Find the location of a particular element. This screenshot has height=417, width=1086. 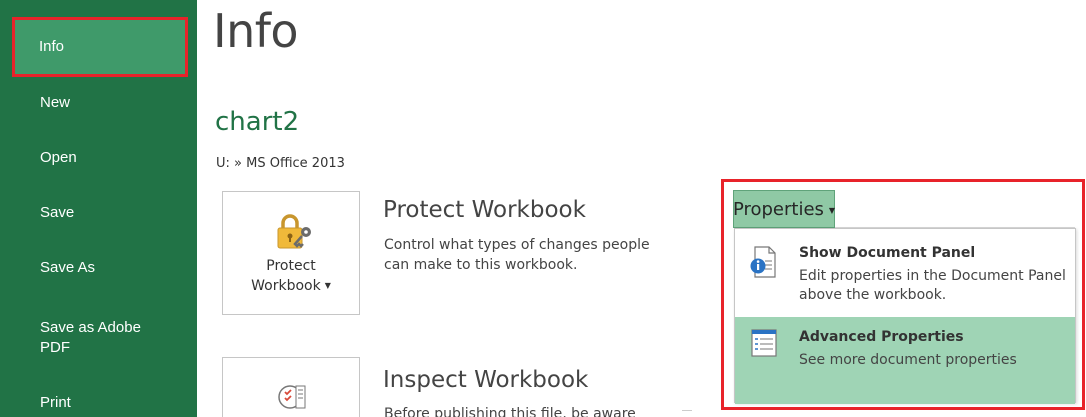

properties-list-icon is located at coordinates (764, 343).